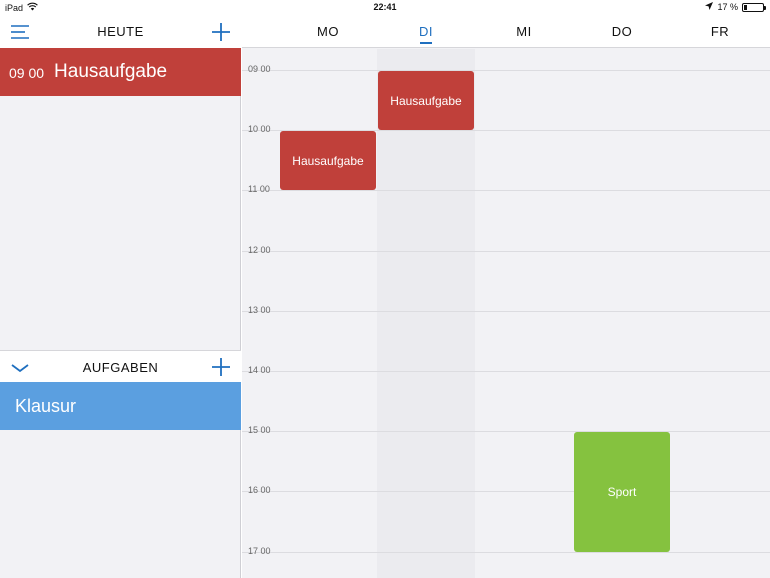 This screenshot has width=770, height=578. I want to click on task-item-label: Klausur, so click(46, 405).